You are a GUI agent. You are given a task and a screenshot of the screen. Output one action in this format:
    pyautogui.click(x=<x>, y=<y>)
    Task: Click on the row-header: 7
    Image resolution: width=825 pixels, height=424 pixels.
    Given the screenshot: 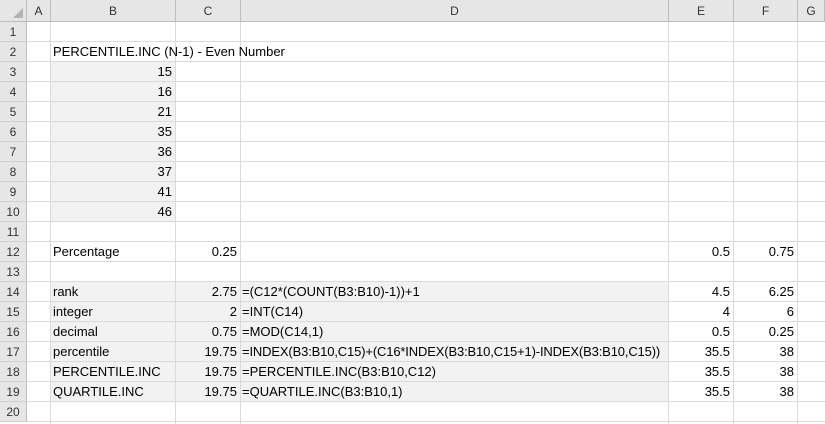 What is the action you would take?
    pyautogui.click(x=13, y=152)
    